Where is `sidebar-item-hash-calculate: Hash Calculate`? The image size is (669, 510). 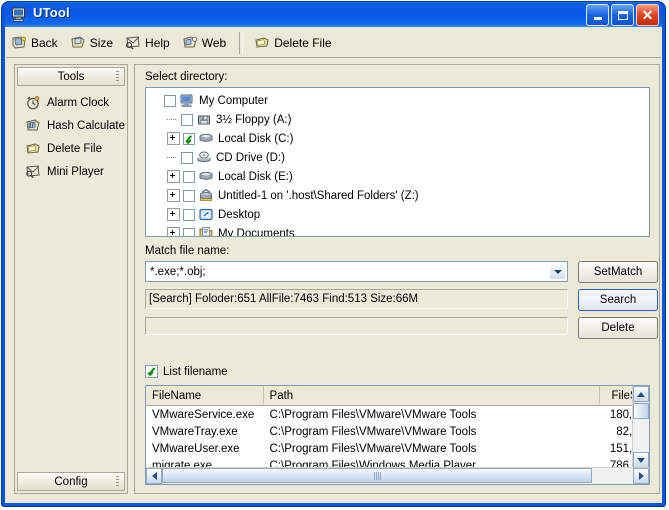
sidebar-item-hash-calculate: Hash Calculate is located at coordinates (71, 125).